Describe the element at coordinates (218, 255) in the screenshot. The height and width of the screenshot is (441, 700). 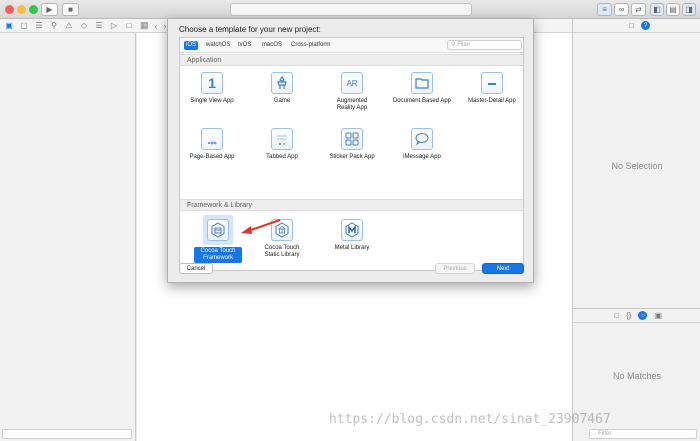
I see `template-label: Cocoa Touch Framework` at that location.